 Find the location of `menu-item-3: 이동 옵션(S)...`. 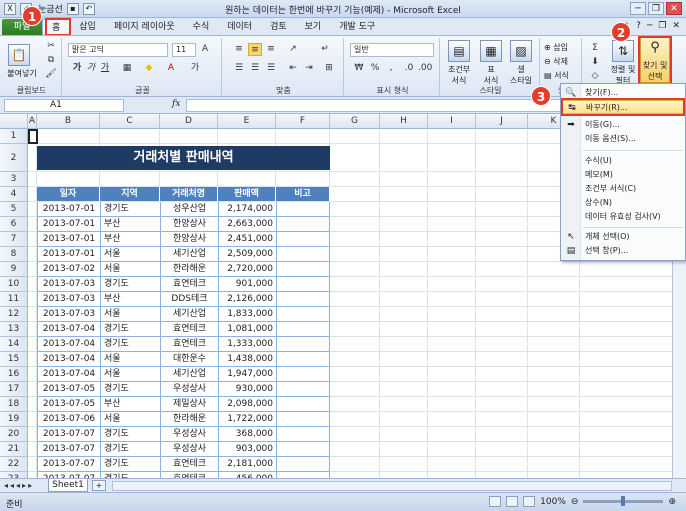

menu-item-3: 이동 옵션(S)... is located at coordinates (623, 139).